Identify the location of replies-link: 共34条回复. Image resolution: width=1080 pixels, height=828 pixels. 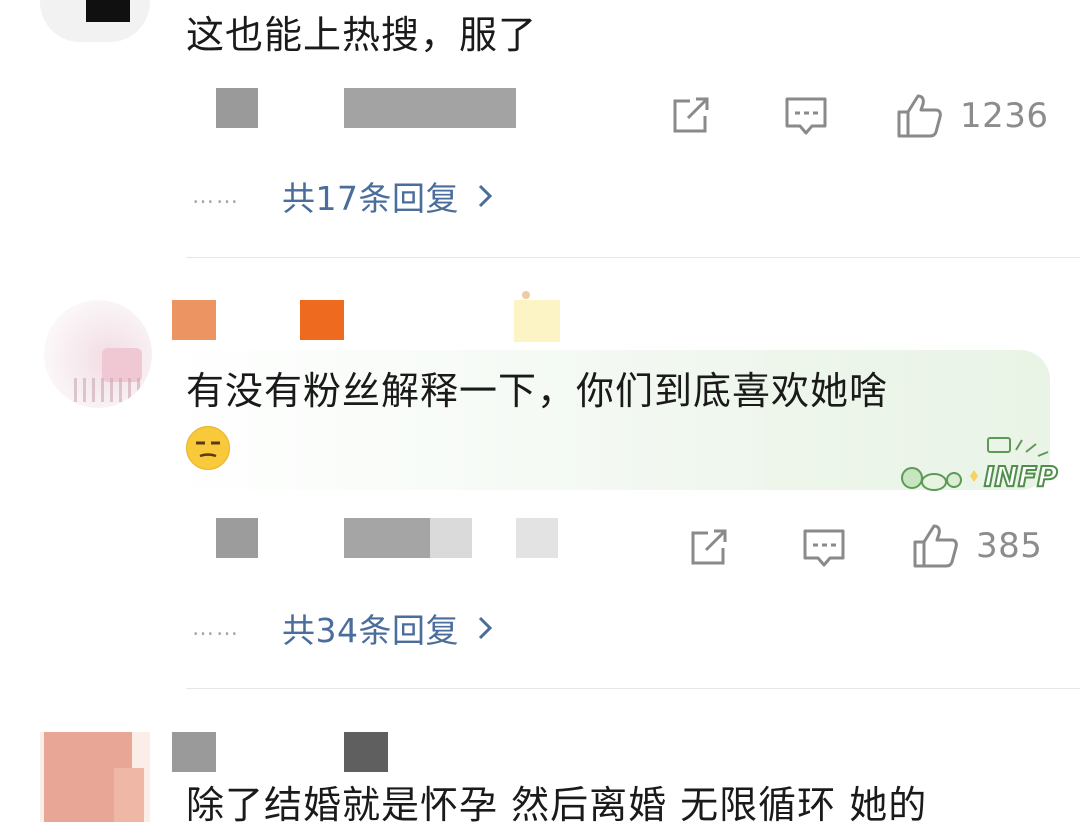
(370, 628).